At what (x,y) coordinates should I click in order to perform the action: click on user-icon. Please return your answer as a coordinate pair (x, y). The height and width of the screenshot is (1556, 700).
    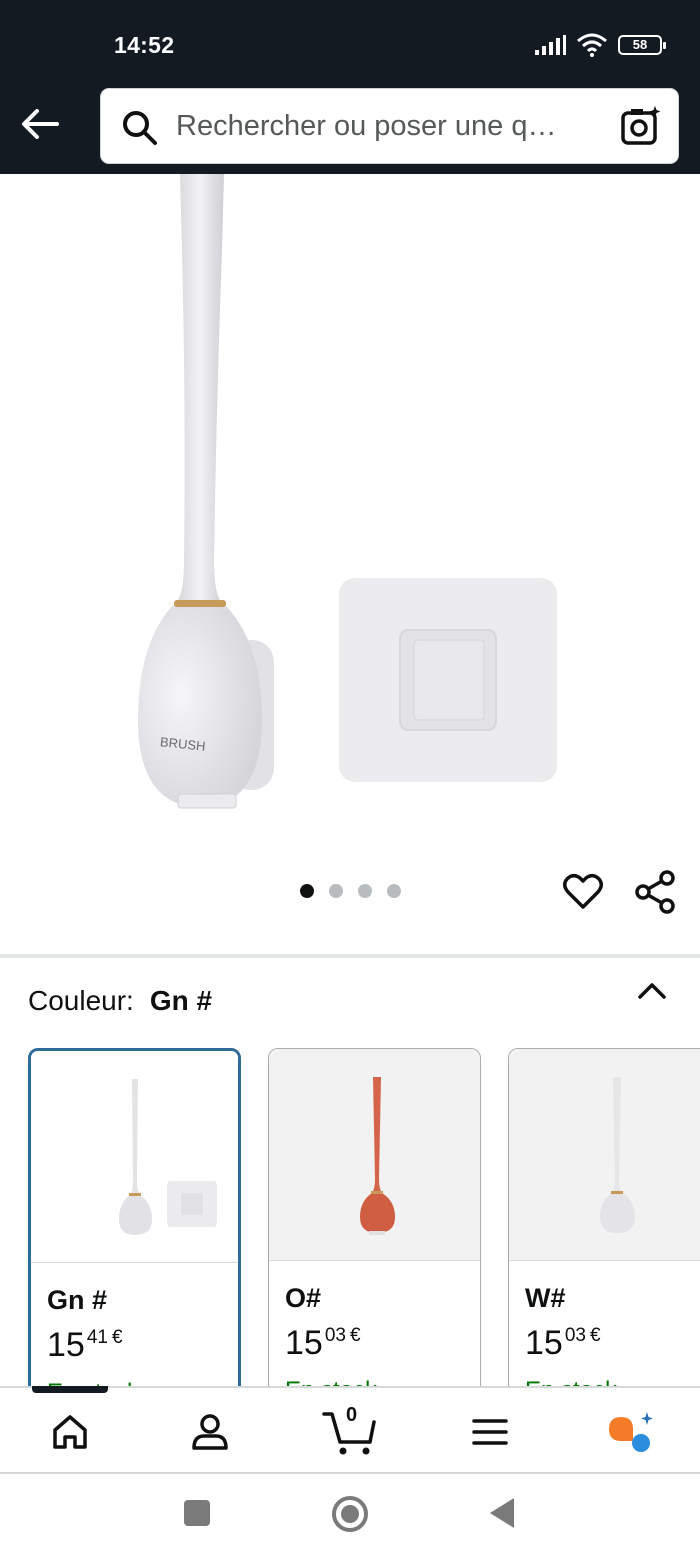
    Looking at the image, I should click on (210, 1432).